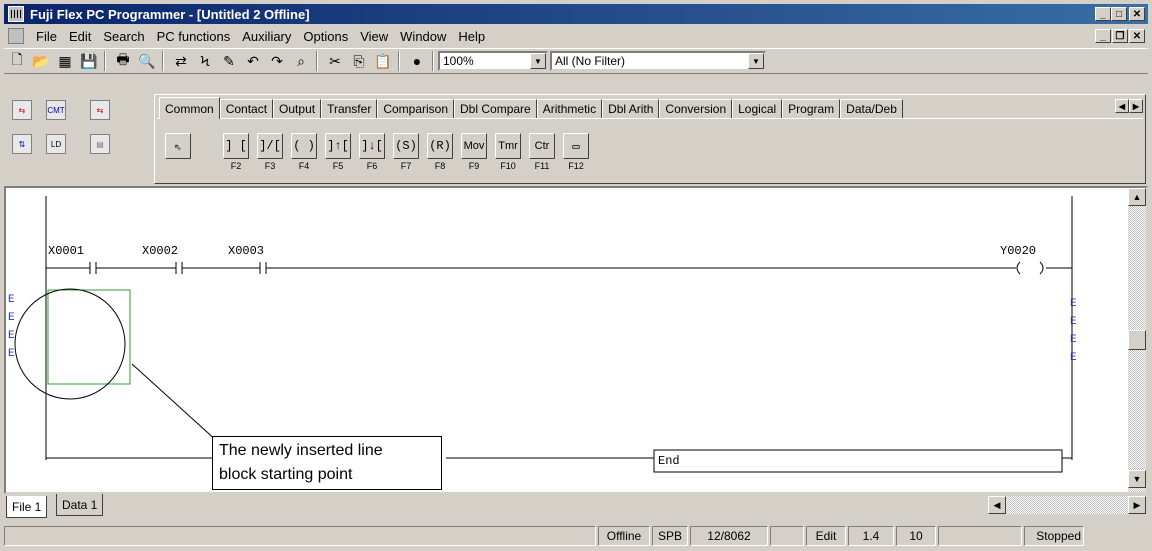 The width and height of the screenshot is (1152, 551). I want to click on paste-icon: 📋, so click(383, 61).